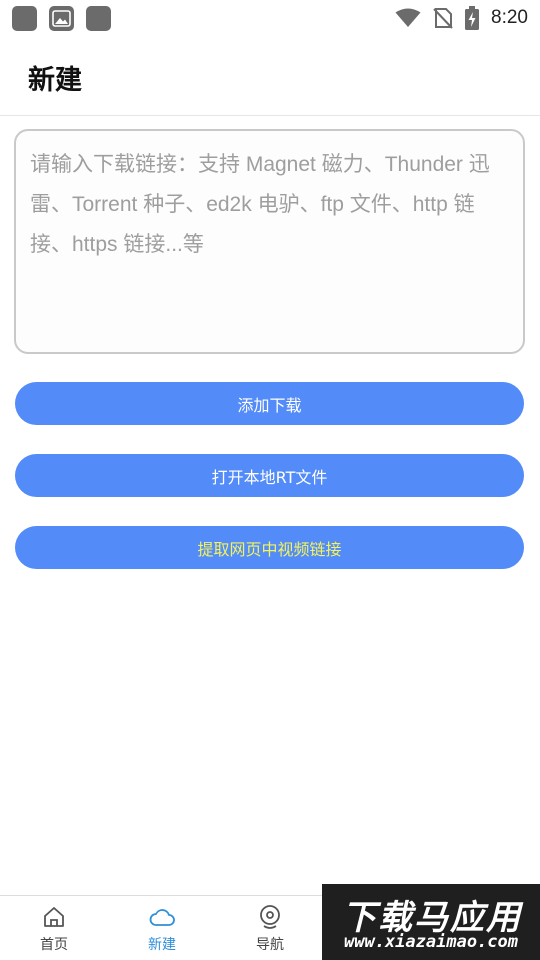 The image size is (540, 960). What do you see at coordinates (162, 930) in the screenshot?
I see `nav-item-new: 新建` at bounding box center [162, 930].